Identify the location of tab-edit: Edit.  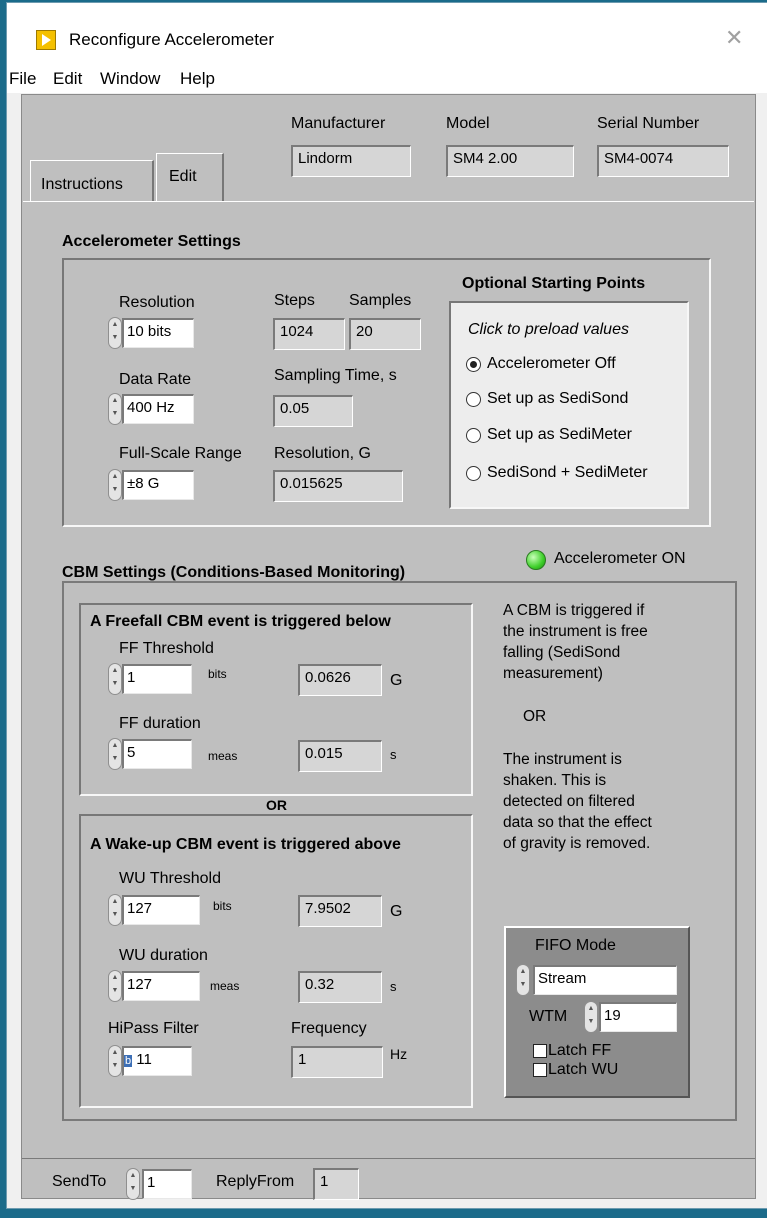
(190, 177).